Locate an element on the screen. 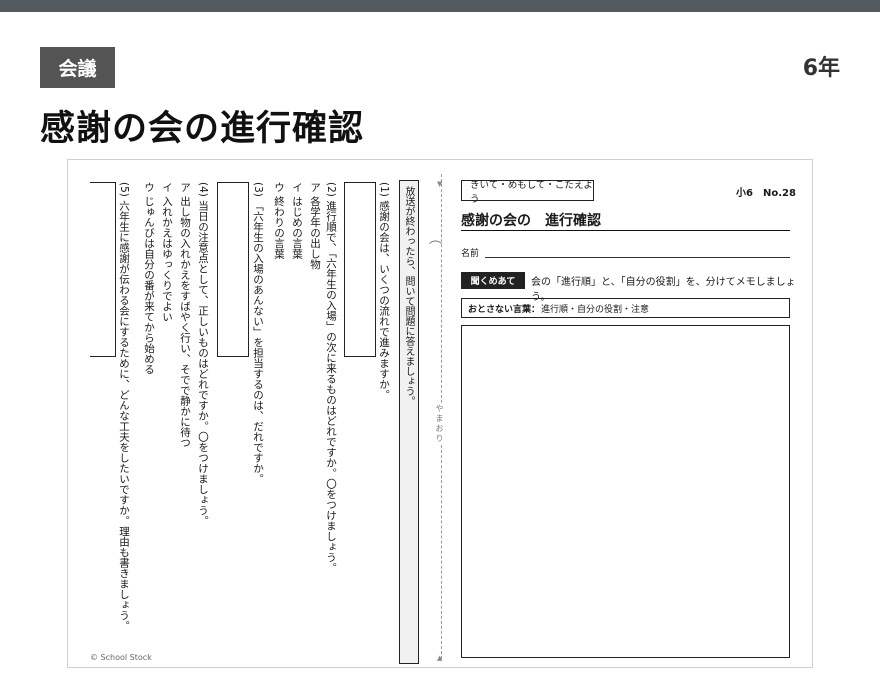  grade-label: 6年 is located at coordinates (821, 68).